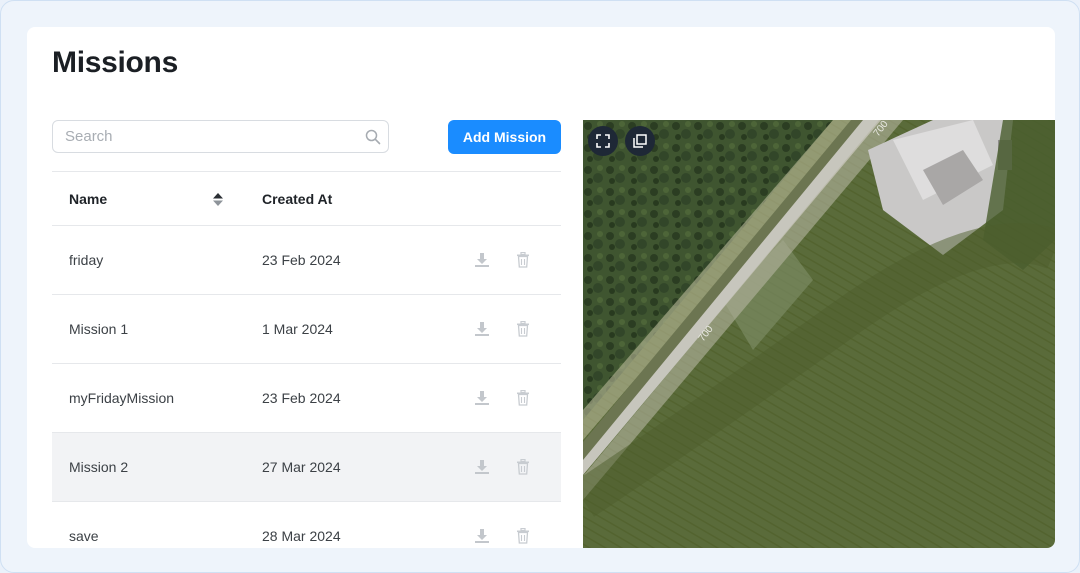  What do you see at coordinates (86, 260) in the screenshot?
I see `mission-name: friday` at bounding box center [86, 260].